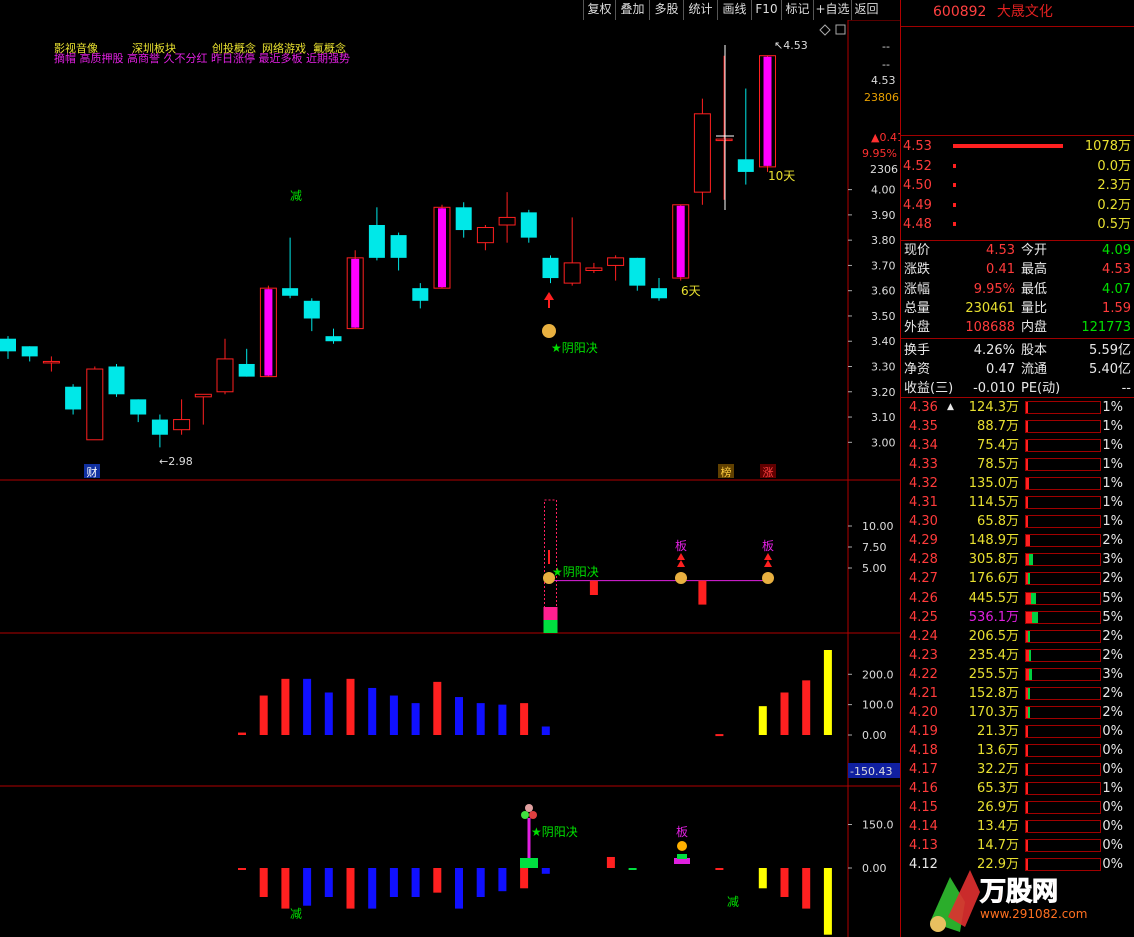  I want to click on zhang-badge-label: 涨, so click(768, 472).